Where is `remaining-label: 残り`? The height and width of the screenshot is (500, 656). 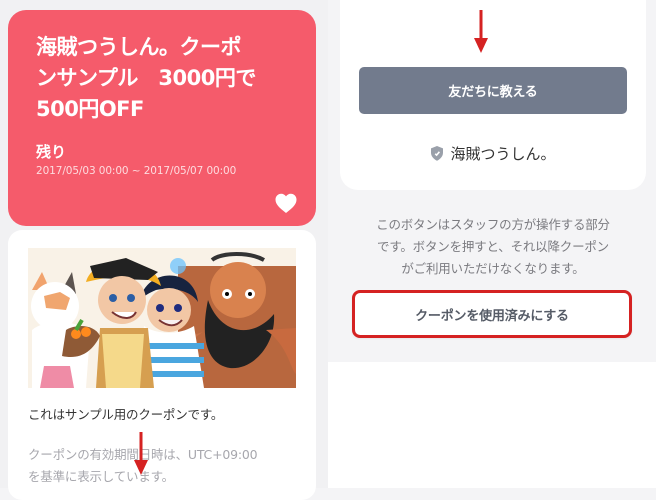
remaining-label: 残り is located at coordinates (51, 152).